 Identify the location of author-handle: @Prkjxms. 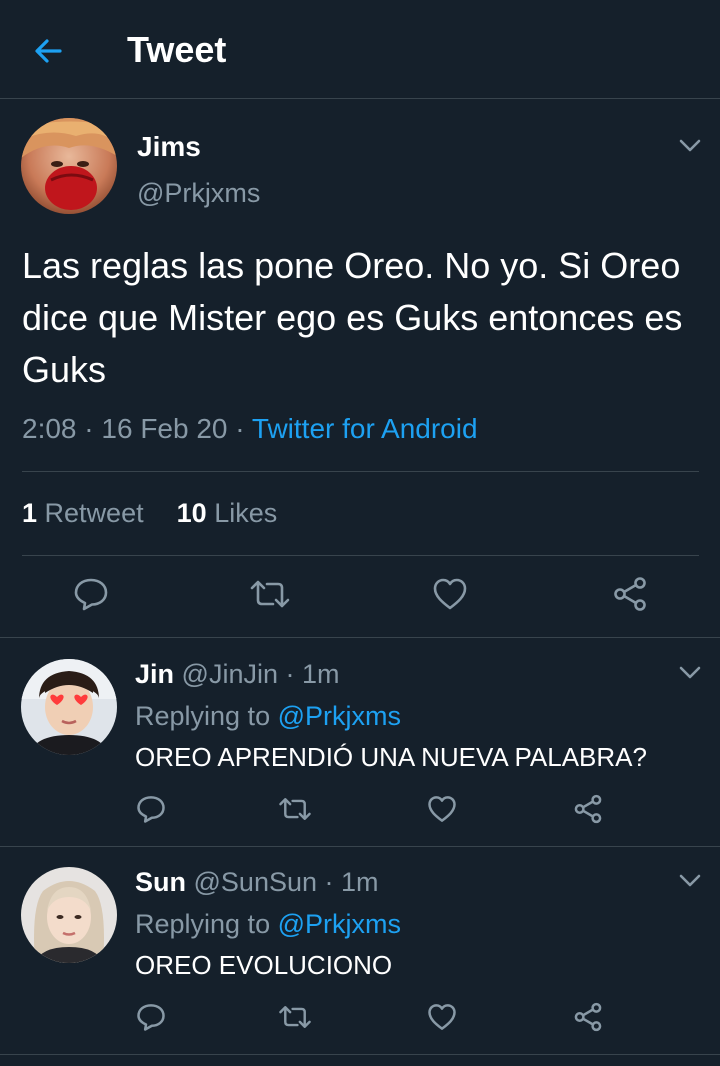
(198, 193).